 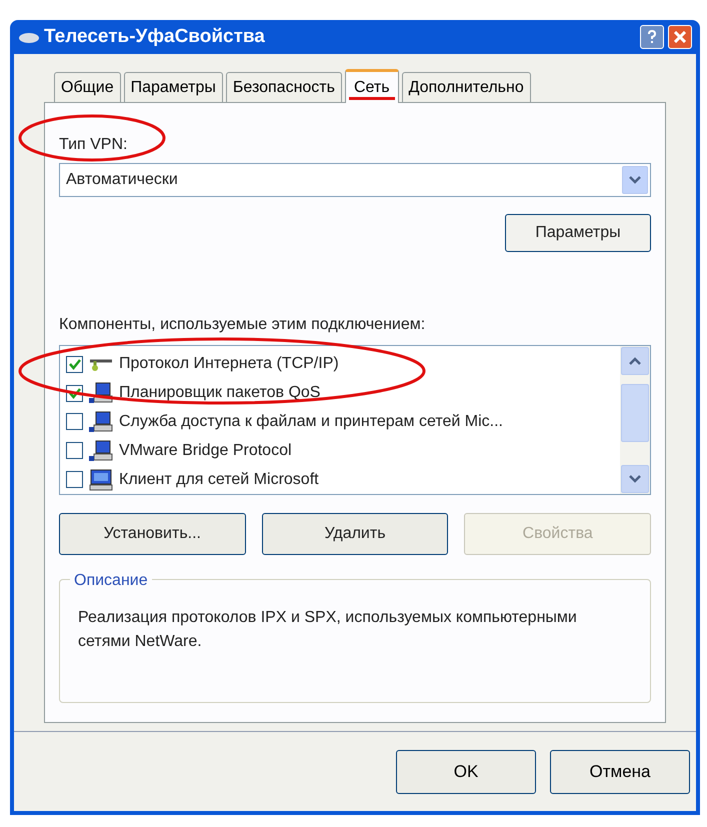 I want to click on tab: Общие, so click(x=87, y=87).